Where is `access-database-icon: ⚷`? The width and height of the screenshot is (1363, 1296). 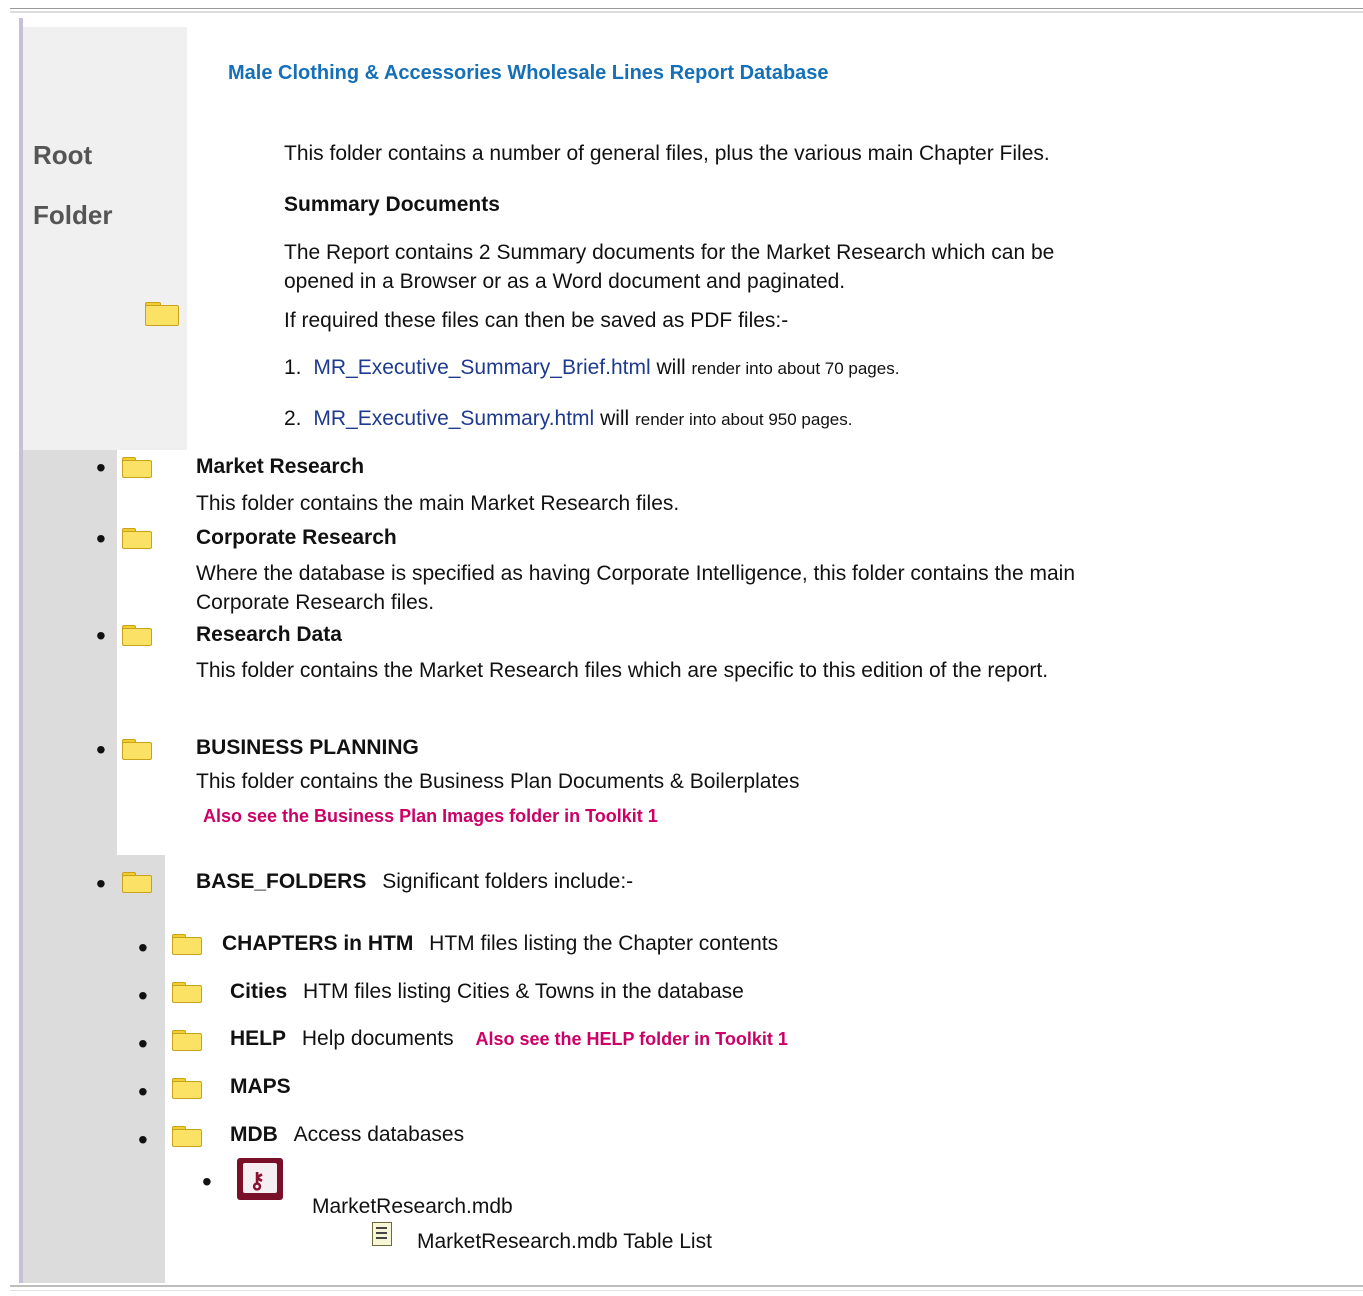
access-database-icon: ⚷ is located at coordinates (260, 1179).